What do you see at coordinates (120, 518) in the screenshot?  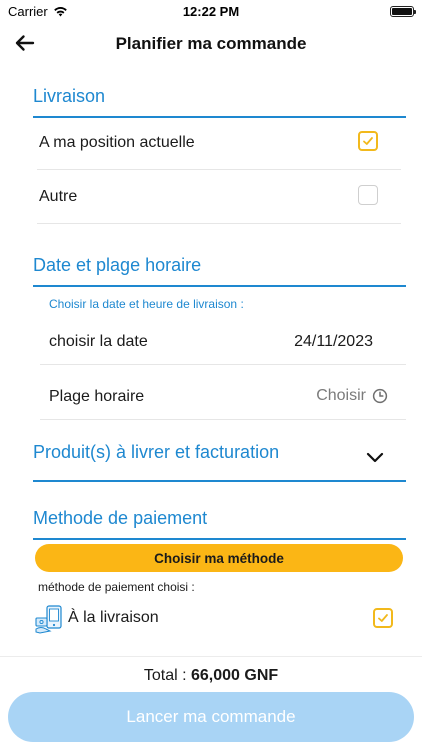 I see `payment-section-title: Methode de paiement` at bounding box center [120, 518].